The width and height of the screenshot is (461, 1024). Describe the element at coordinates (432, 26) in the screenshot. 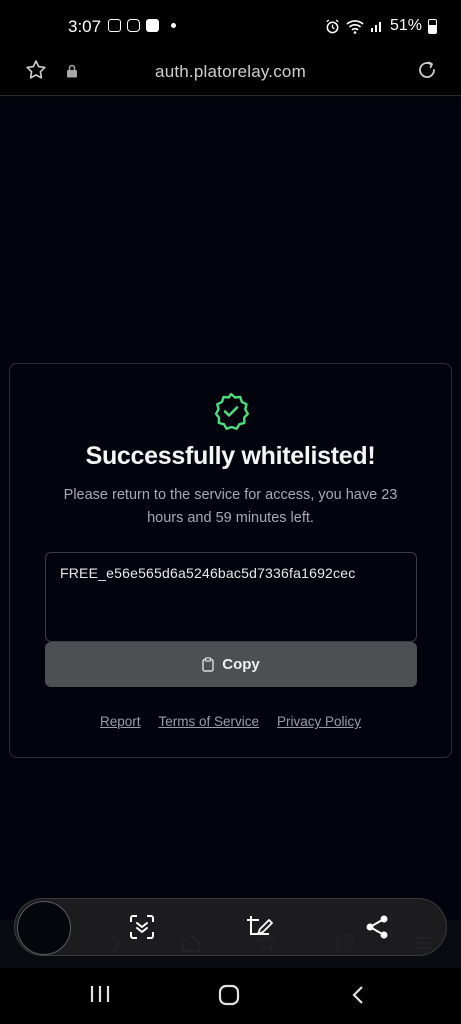

I see `battery-icon` at that location.